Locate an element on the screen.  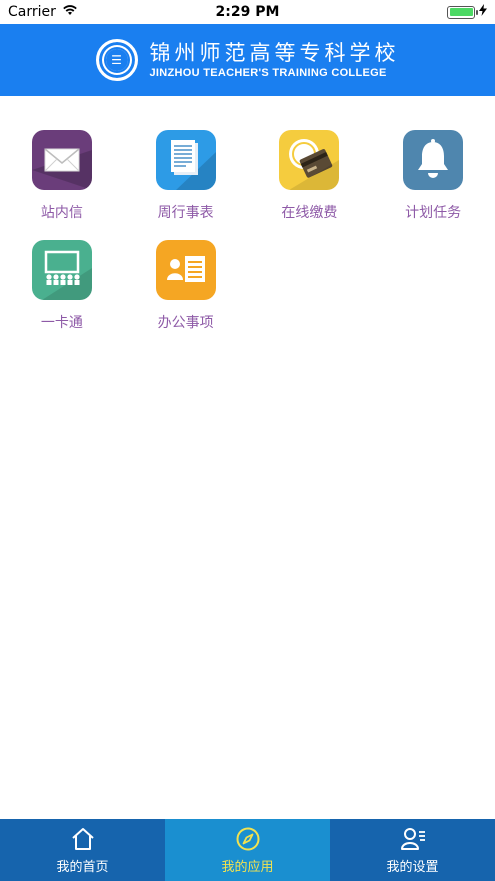
status-bar: Carrier 2:29 PM is located at coordinates (247, 12).